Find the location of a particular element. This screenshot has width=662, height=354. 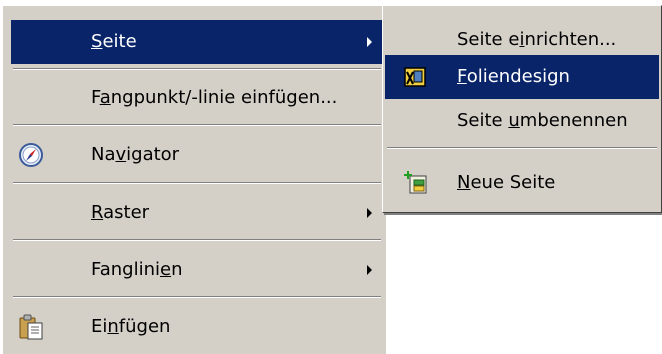

menu-item-einfuegen: Einfügen is located at coordinates (197, 327).